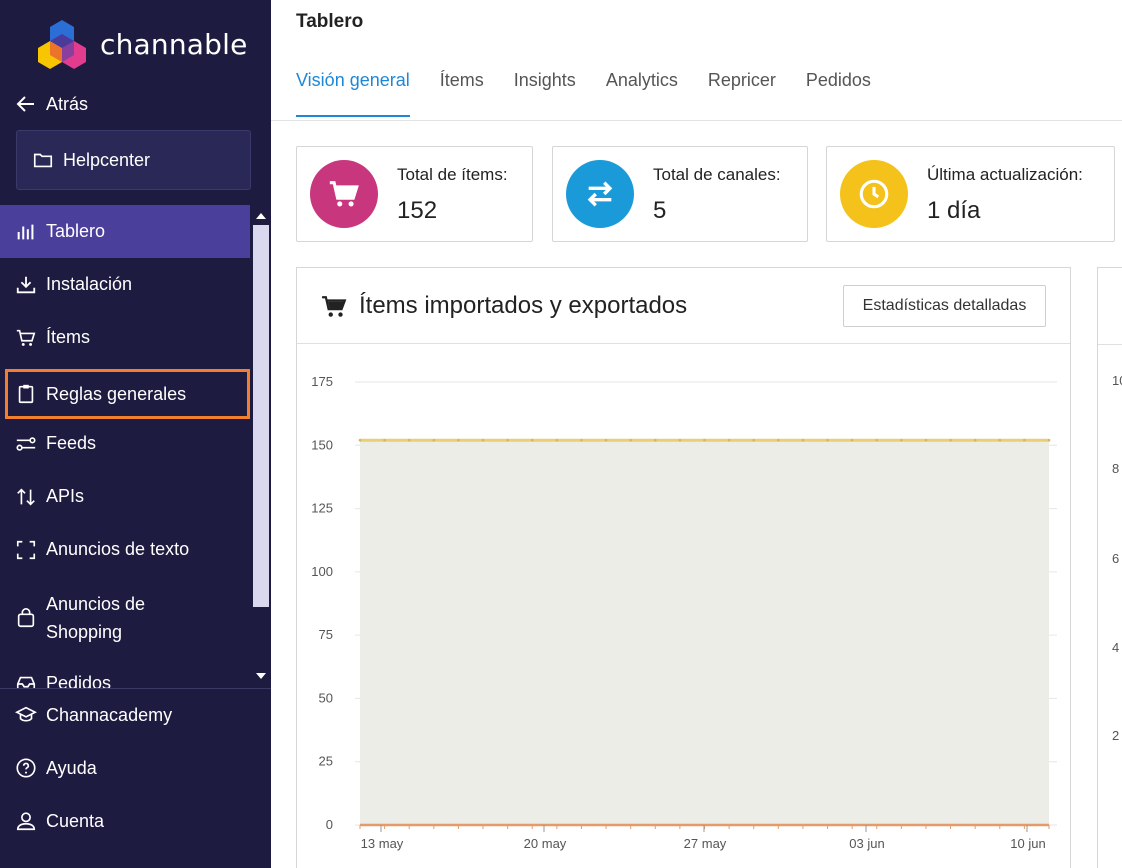  I want to click on inbox-icon, so click(26, 682).